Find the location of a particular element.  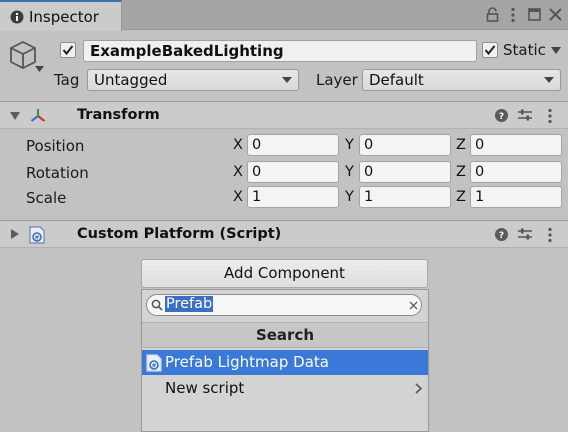

add-component-button: Add Component is located at coordinates (284, 273).